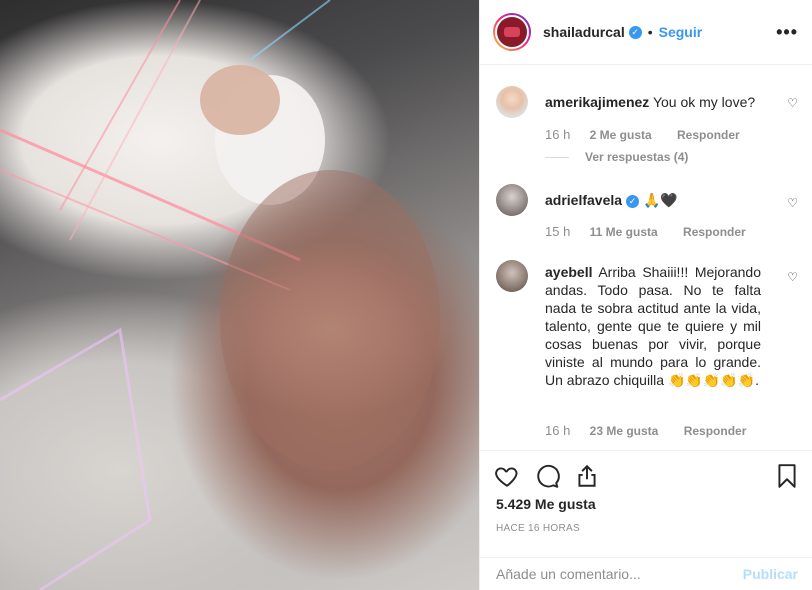  I want to click on follow-button: Seguir, so click(681, 32).